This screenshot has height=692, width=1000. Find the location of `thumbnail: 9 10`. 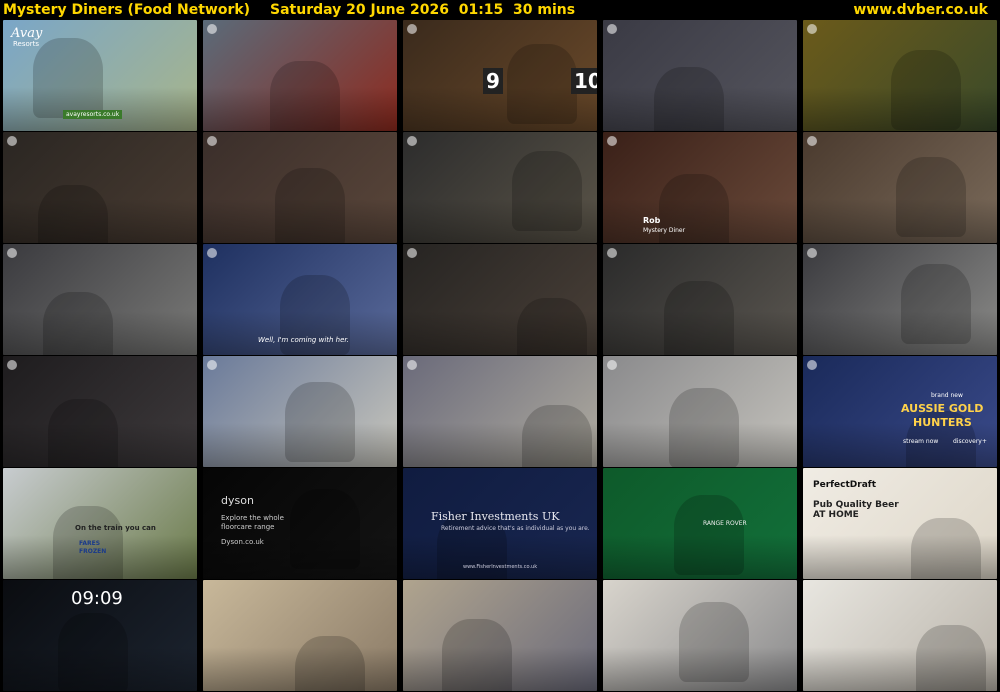

thumbnail: 9 10 is located at coordinates (500, 75).